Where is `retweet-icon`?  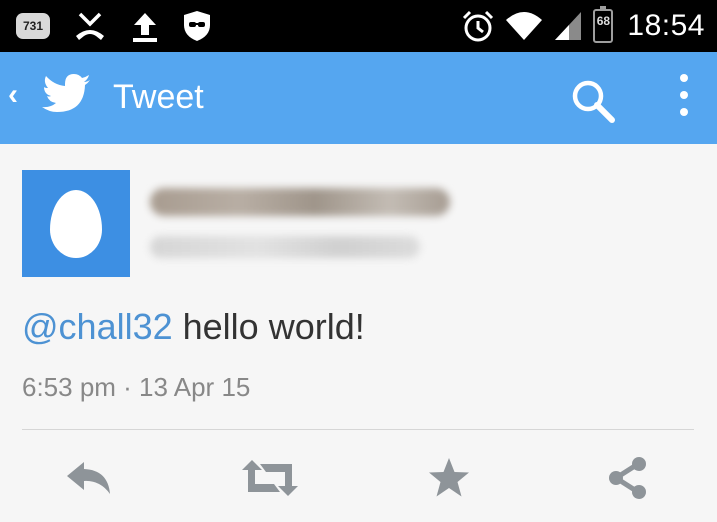
retweet-icon is located at coordinates (270, 478).